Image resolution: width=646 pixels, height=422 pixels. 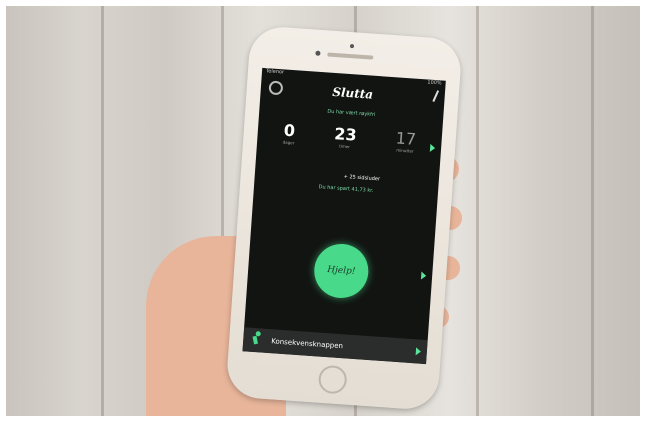 I want to click on stat-hours: 23 timer, so click(x=345, y=145).